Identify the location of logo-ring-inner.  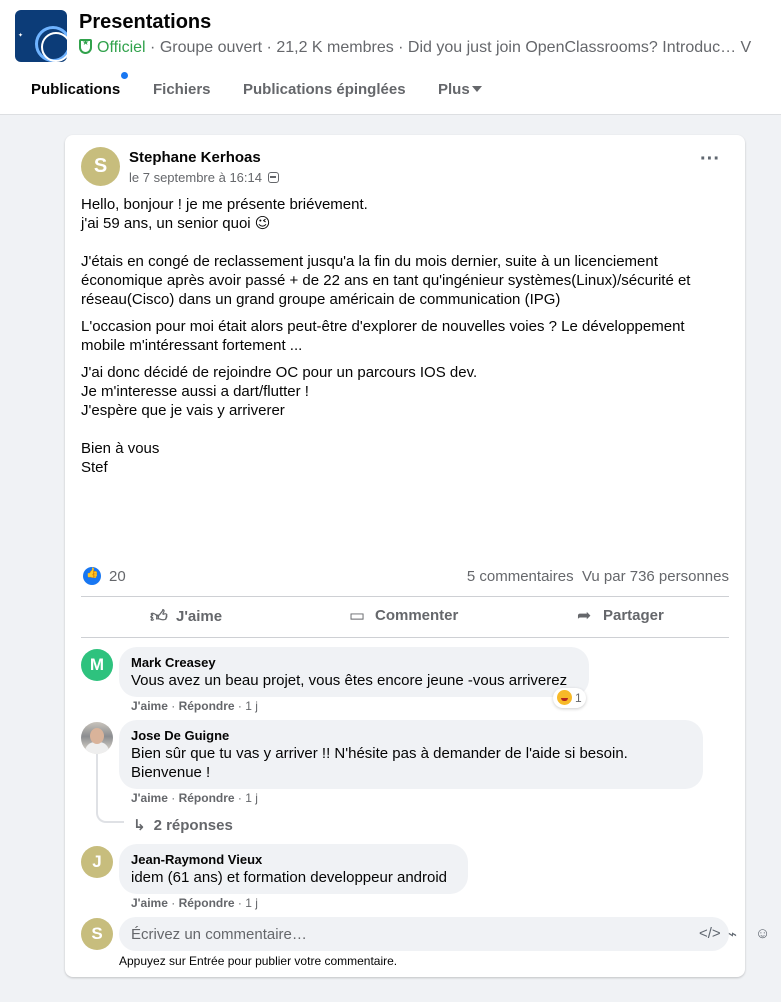
(54, 47).